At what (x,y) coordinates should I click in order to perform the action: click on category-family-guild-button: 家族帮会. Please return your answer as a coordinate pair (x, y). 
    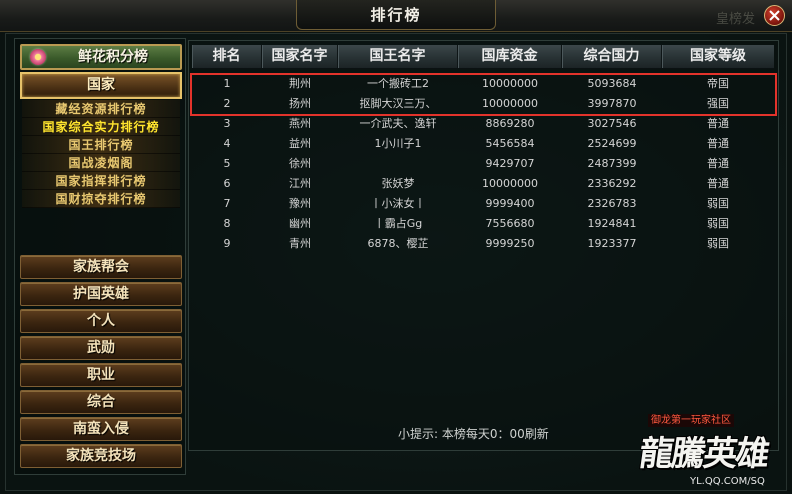
    Looking at the image, I should click on (101, 267).